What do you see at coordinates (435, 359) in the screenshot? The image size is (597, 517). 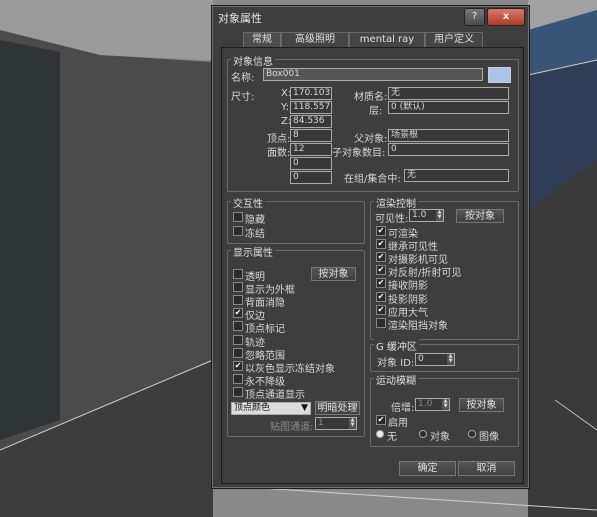 I see `object-id-spinner: 0 ▲ ▼` at bounding box center [435, 359].